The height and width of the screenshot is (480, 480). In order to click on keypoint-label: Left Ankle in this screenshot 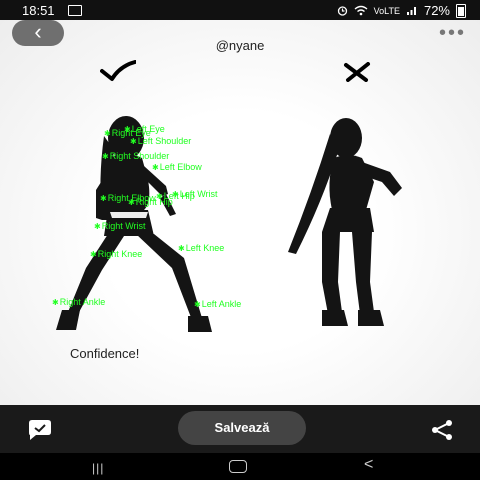, I will do `click(218, 304)`.